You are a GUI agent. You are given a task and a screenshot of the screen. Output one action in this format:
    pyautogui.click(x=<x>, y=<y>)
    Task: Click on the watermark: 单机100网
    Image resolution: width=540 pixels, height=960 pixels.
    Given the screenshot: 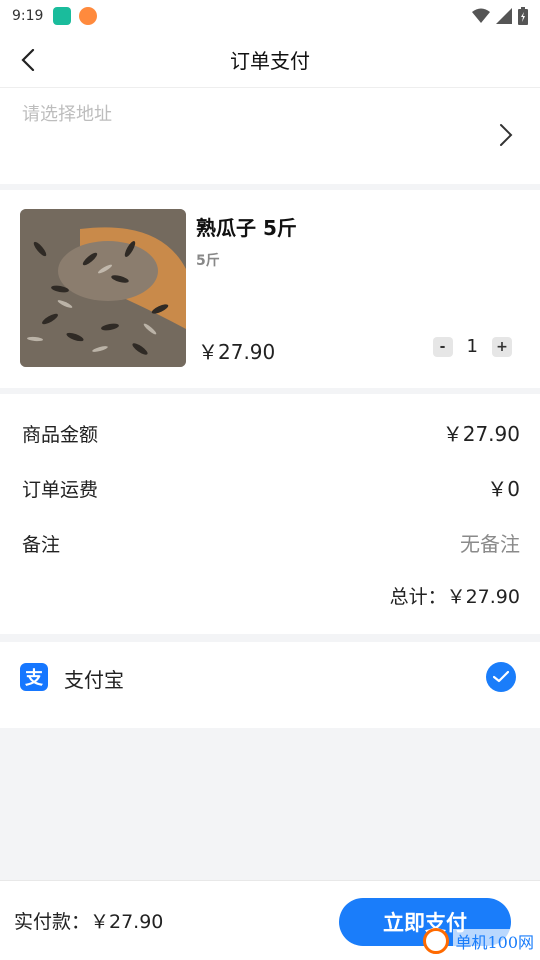 What is the action you would take?
    pyautogui.click(x=479, y=941)
    